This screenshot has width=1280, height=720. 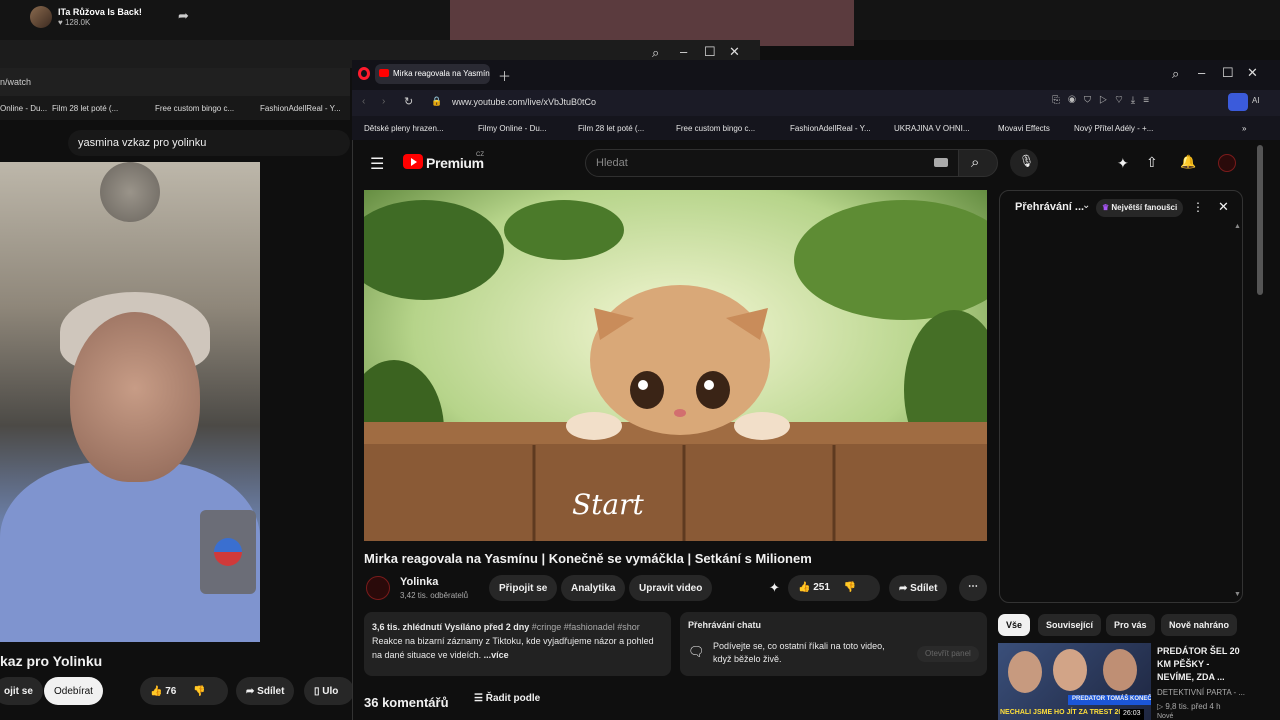 What do you see at coordinates (1260, 220) in the screenshot?
I see `page-scrollbar` at bounding box center [1260, 220].